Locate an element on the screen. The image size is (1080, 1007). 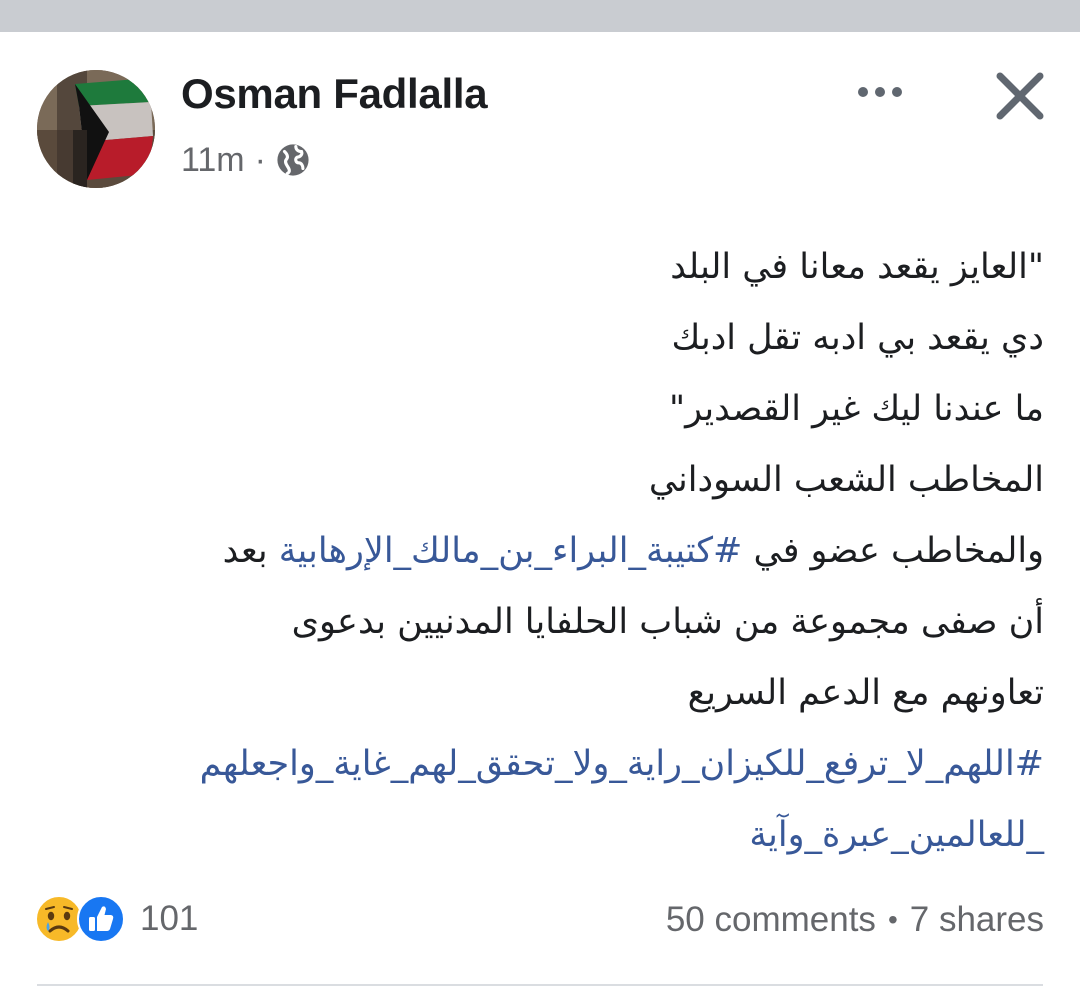
author-name: Osman Fadlalla is located at coordinates (334, 94).